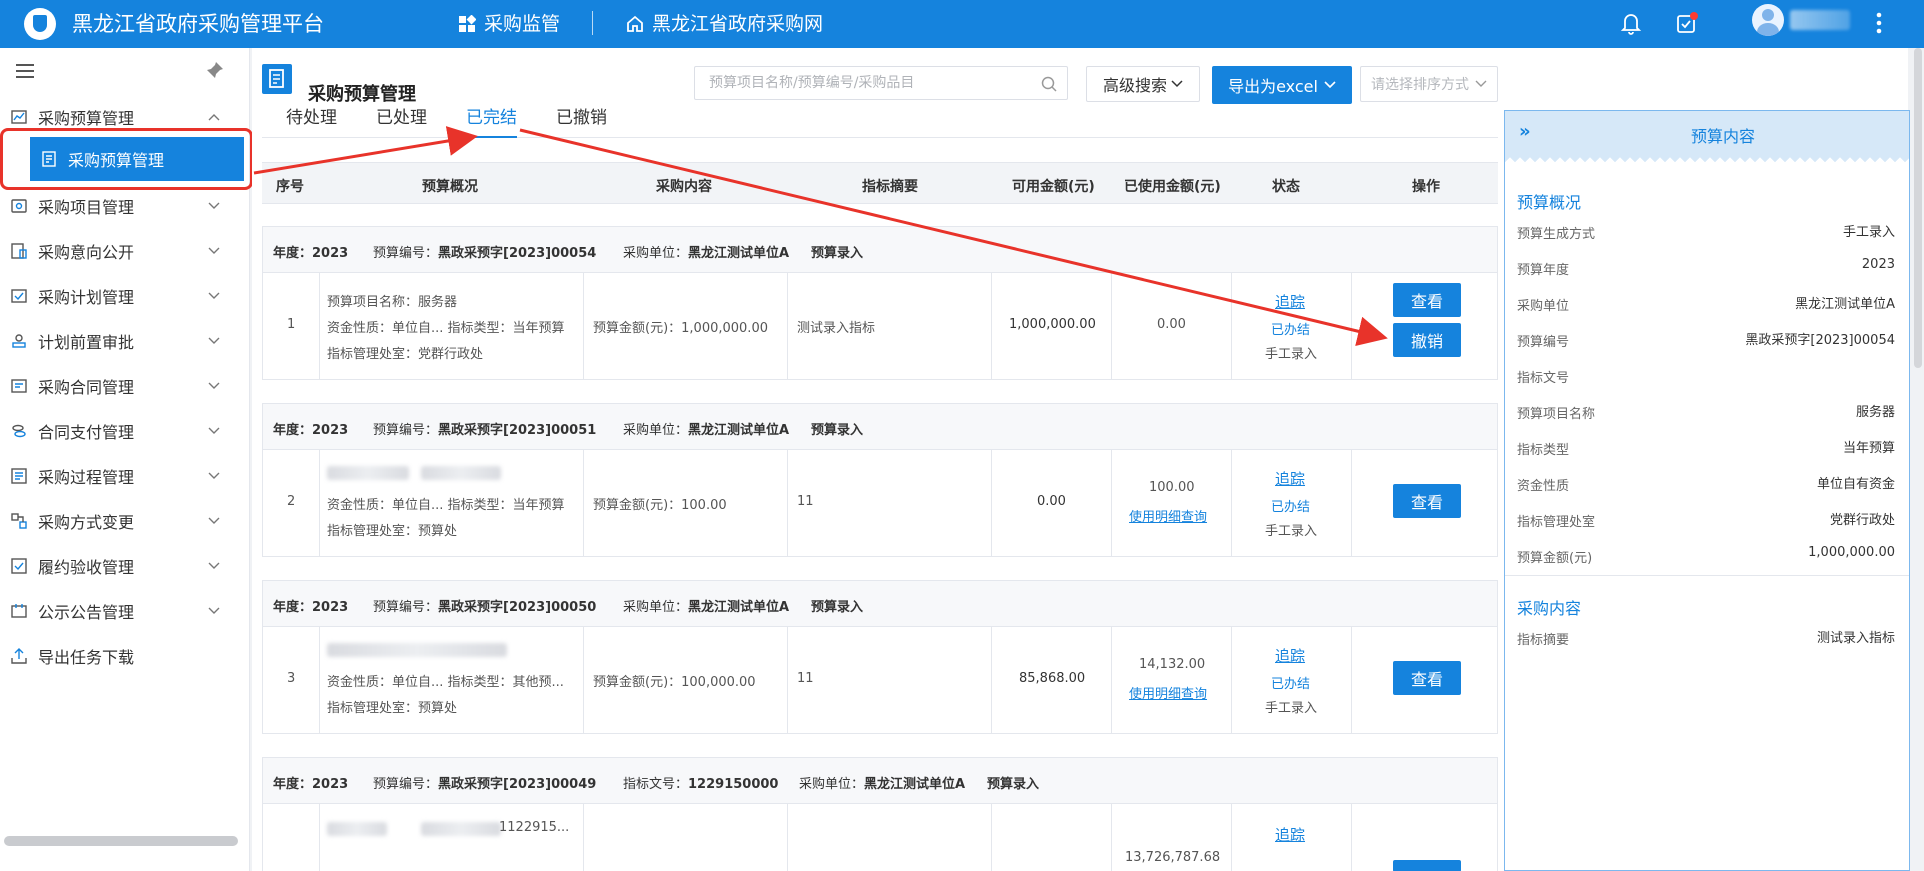  Describe the element at coordinates (19, 386) in the screenshot. I see `contract-icon` at that location.